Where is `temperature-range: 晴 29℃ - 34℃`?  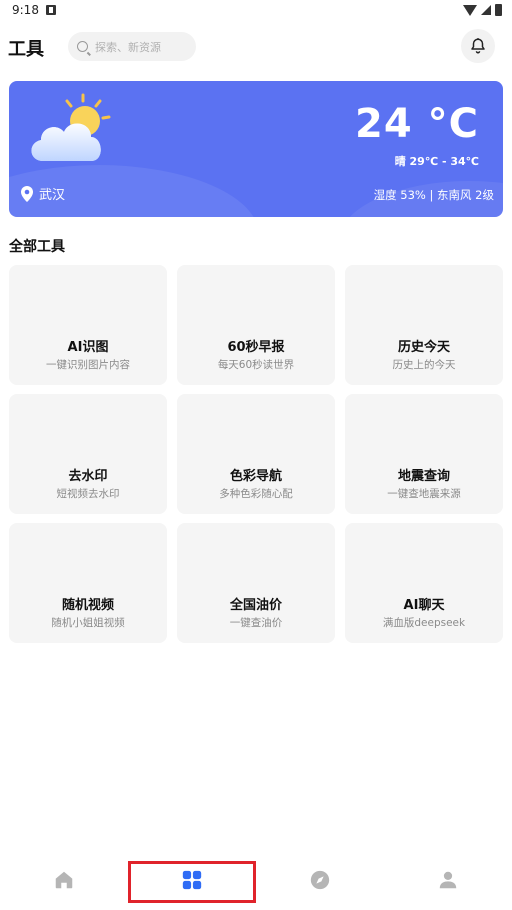
temperature-range: 晴 29℃ - 34℃ is located at coordinates (436, 161).